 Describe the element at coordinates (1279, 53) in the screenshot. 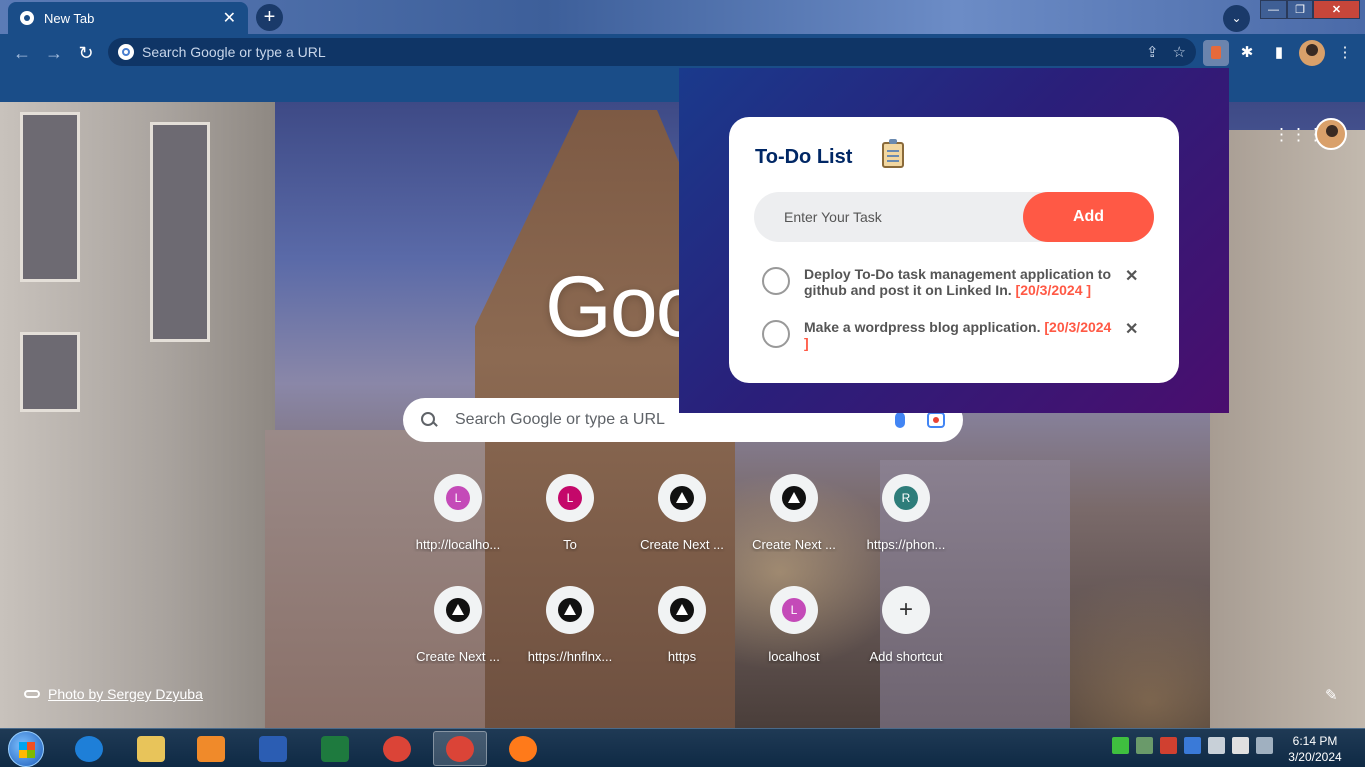

I see `side-panel-icon: ▮` at that location.